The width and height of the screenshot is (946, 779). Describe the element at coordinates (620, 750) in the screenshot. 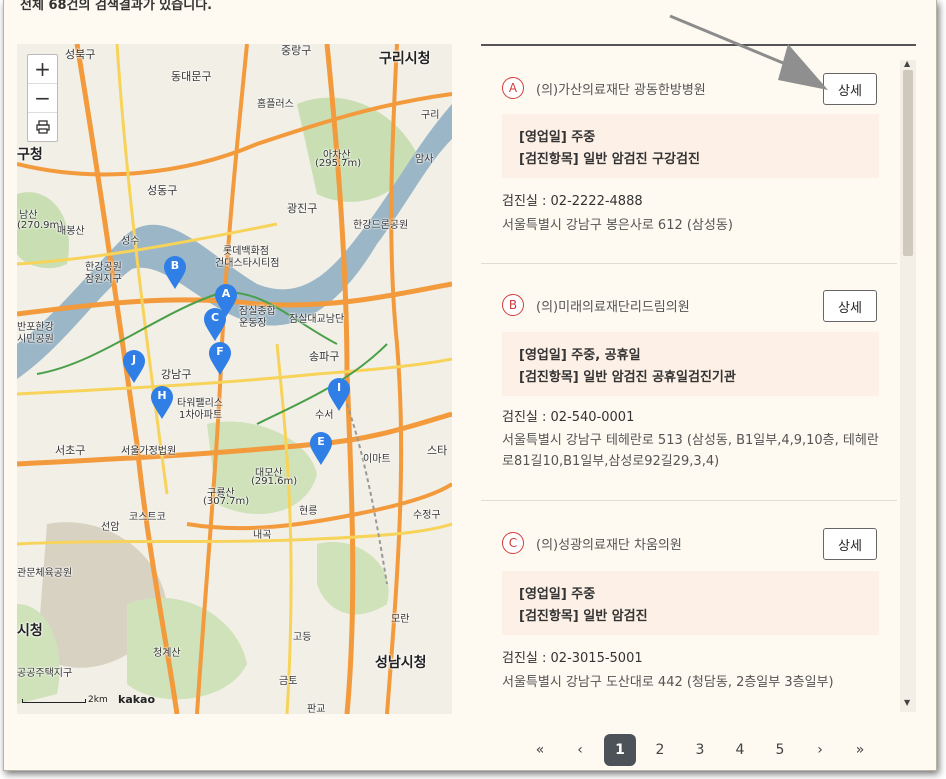

I see `page-1-button: 1` at that location.